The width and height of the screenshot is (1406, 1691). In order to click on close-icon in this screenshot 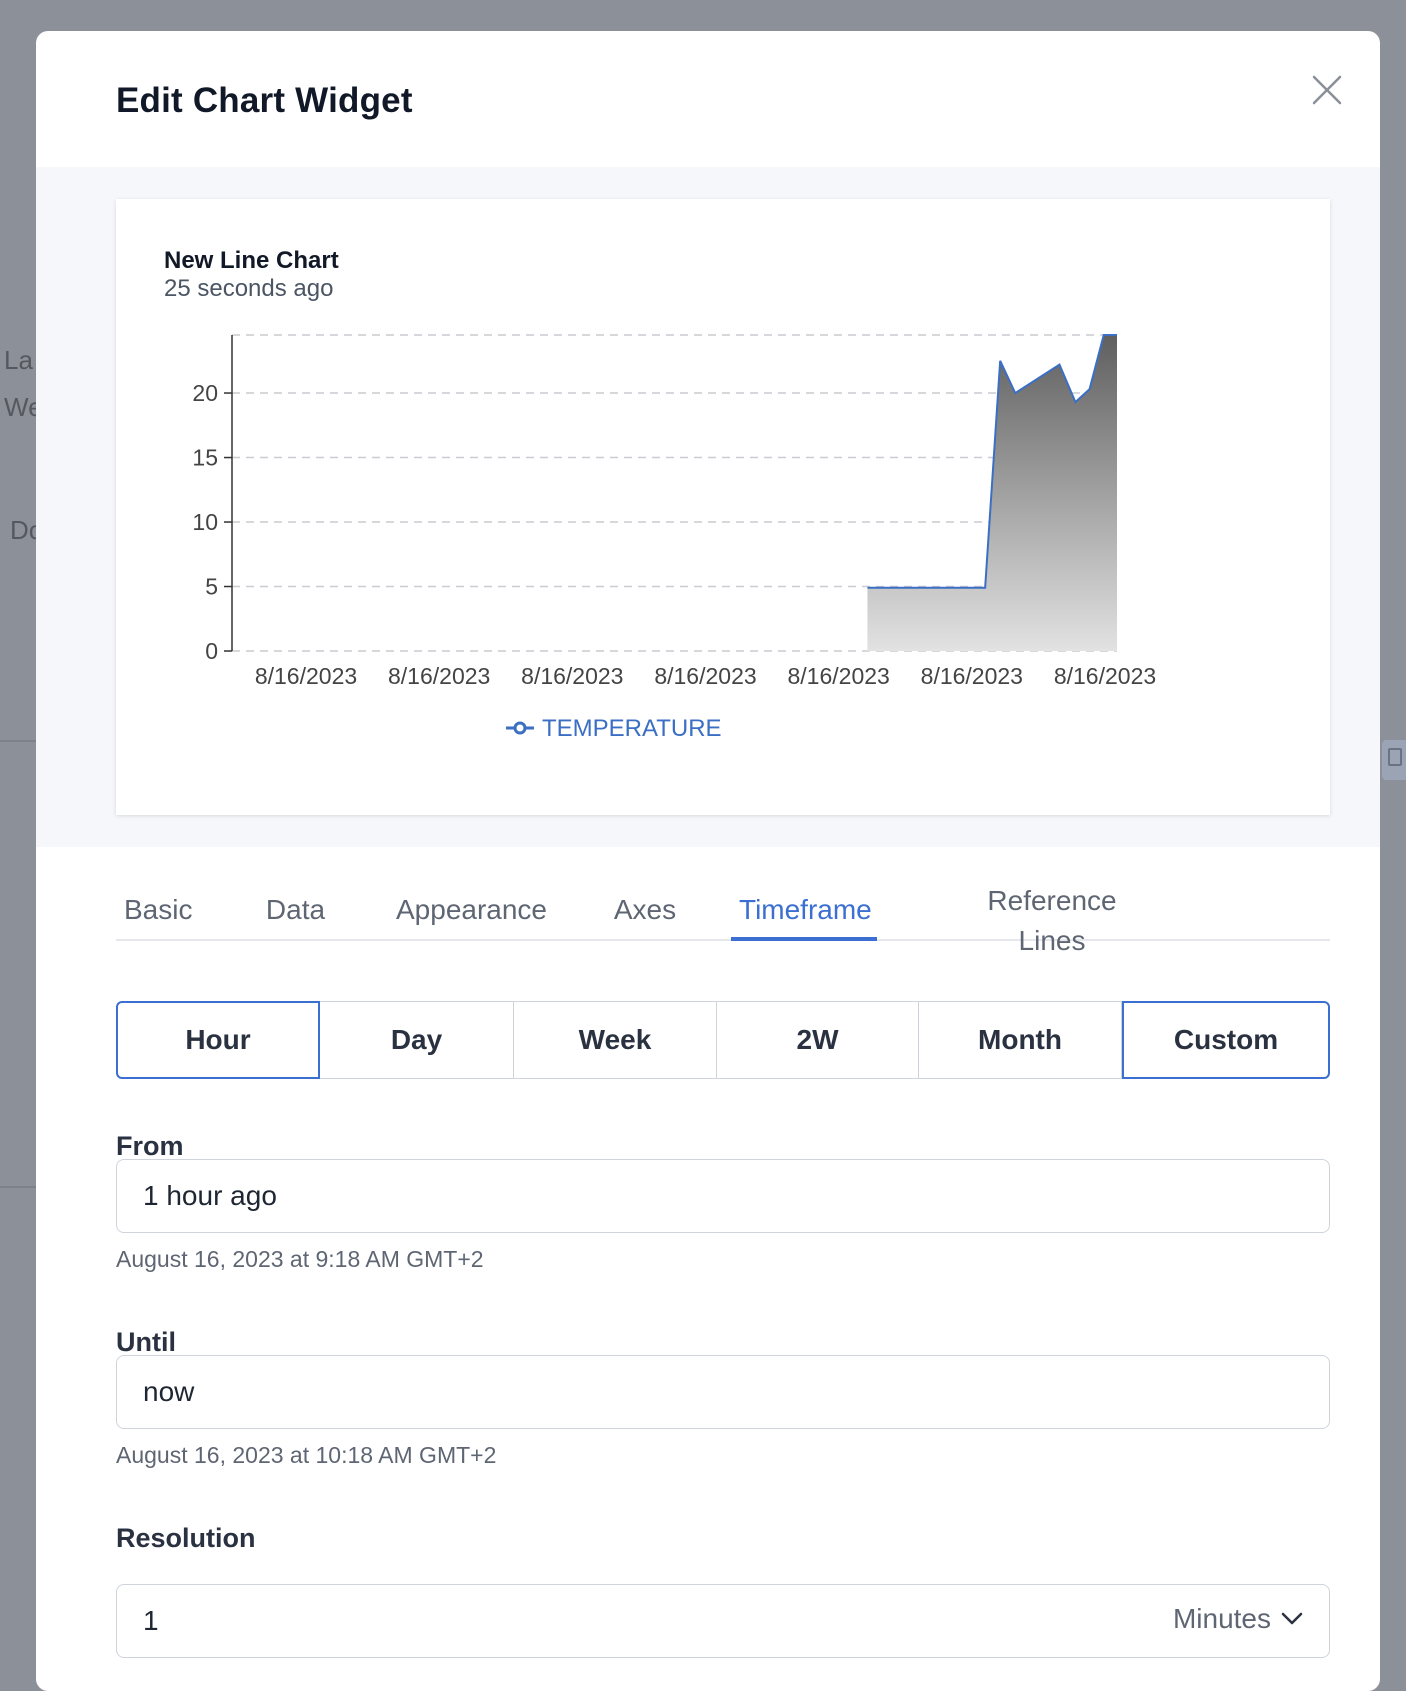, I will do `click(1327, 90)`.